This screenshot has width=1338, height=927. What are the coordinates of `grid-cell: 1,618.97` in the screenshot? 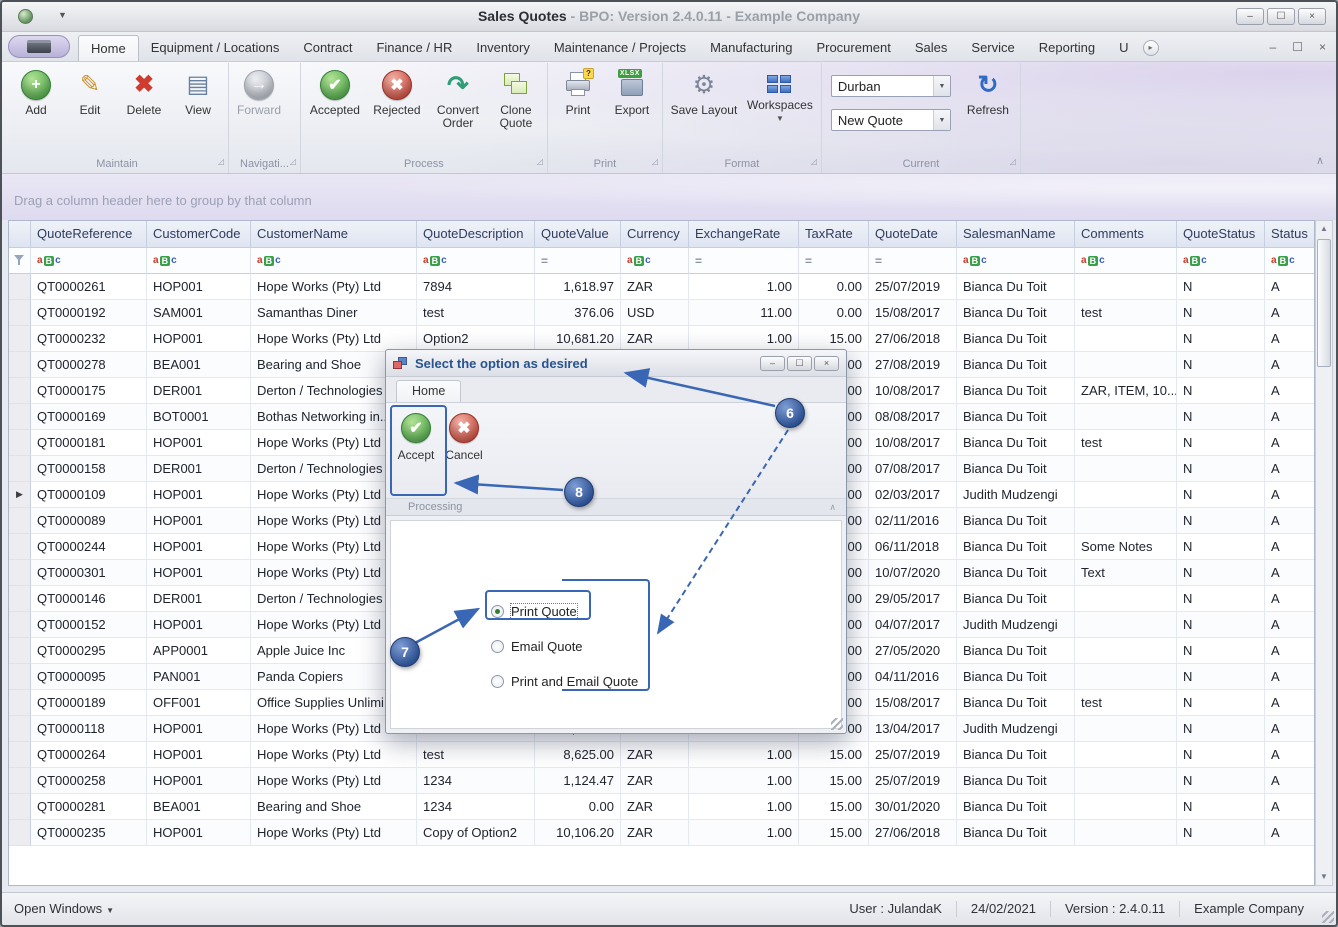 It's located at (578, 287).